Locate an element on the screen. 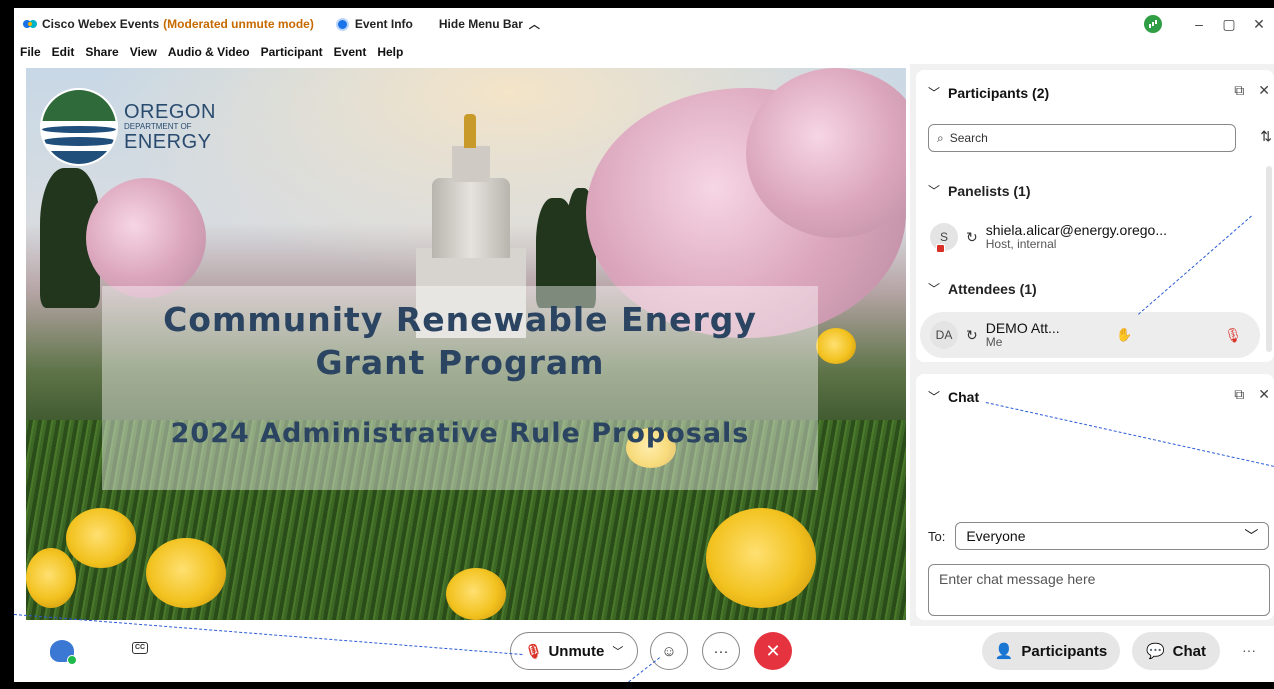  to-label: To: is located at coordinates (937, 536).